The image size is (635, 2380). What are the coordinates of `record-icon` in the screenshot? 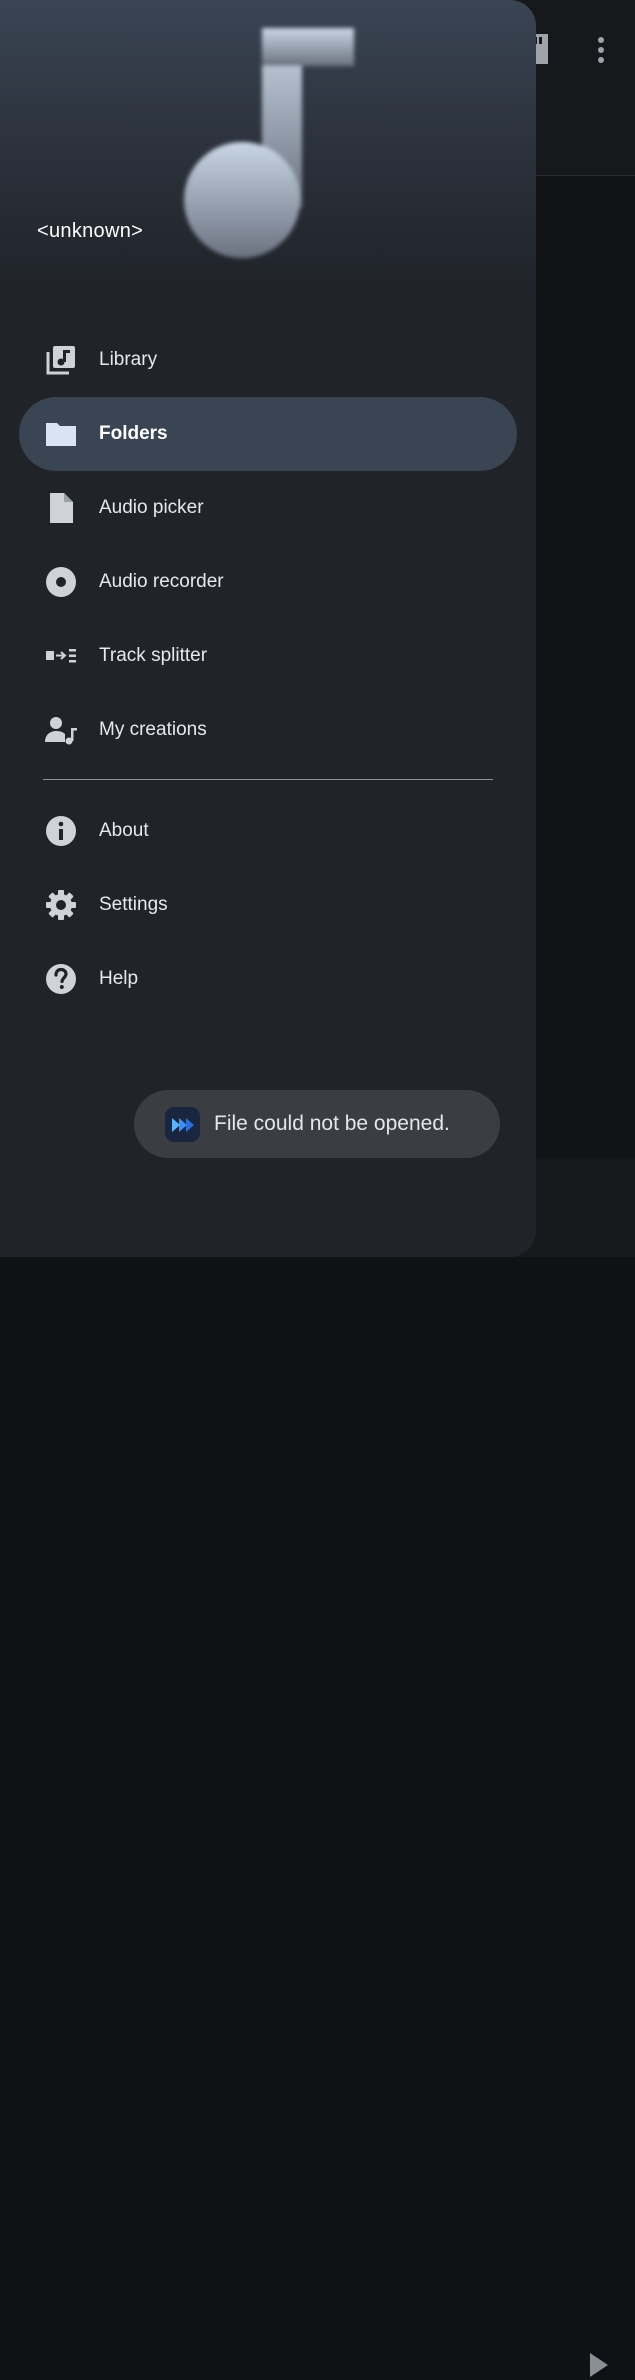 It's located at (61, 582).